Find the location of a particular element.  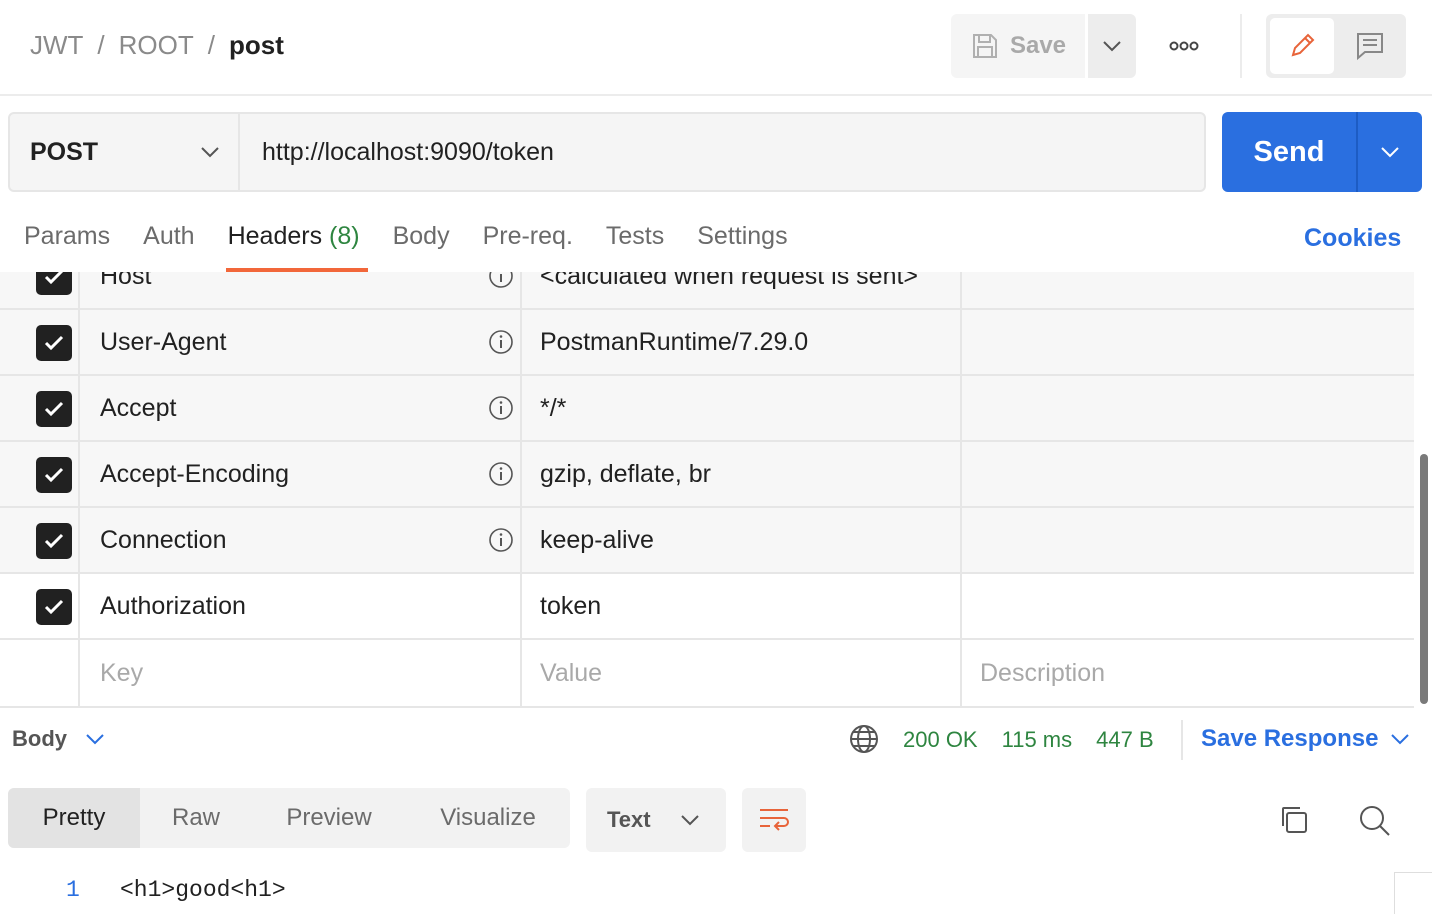

response-view-tabs: Pretty Raw Preview Visualize is located at coordinates (289, 818).